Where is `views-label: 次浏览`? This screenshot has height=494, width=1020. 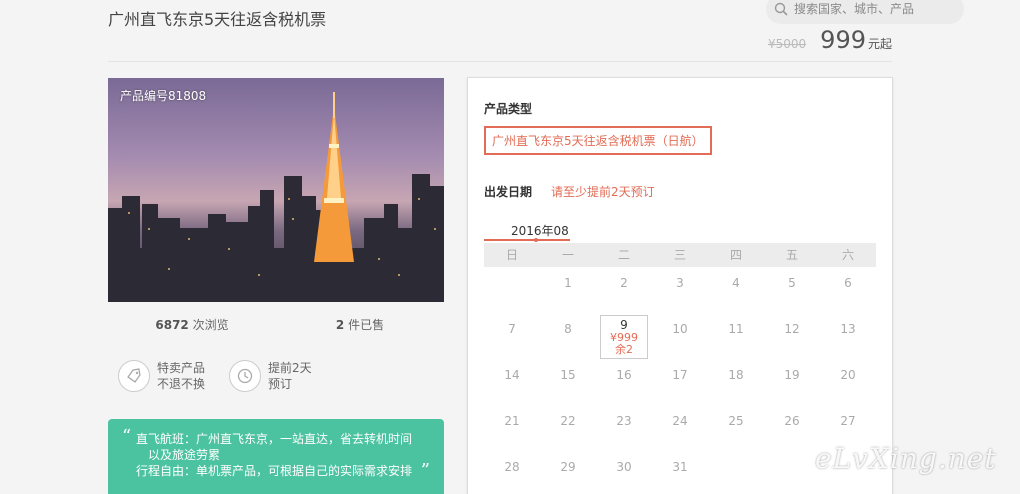
views-label: 次浏览 is located at coordinates (210, 325).